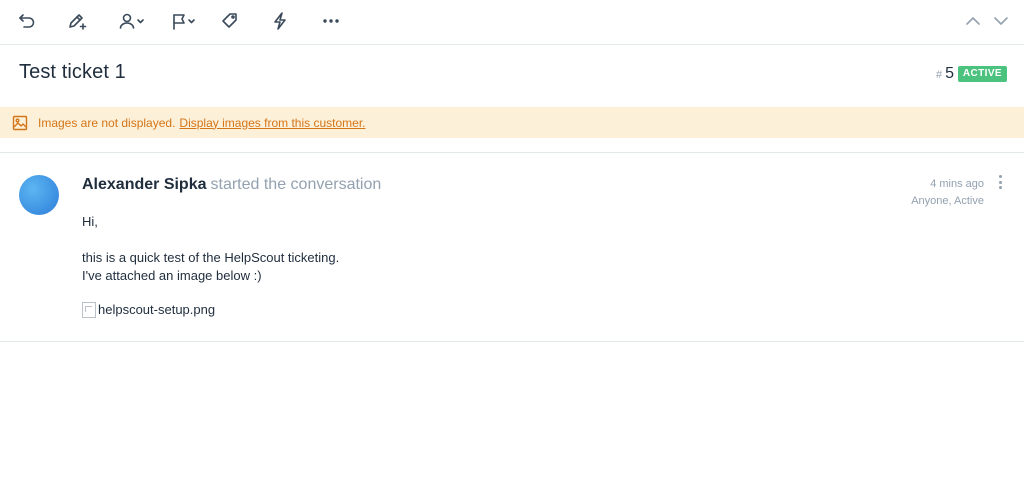  I want to click on status-badge: ACTIVE, so click(982, 74).